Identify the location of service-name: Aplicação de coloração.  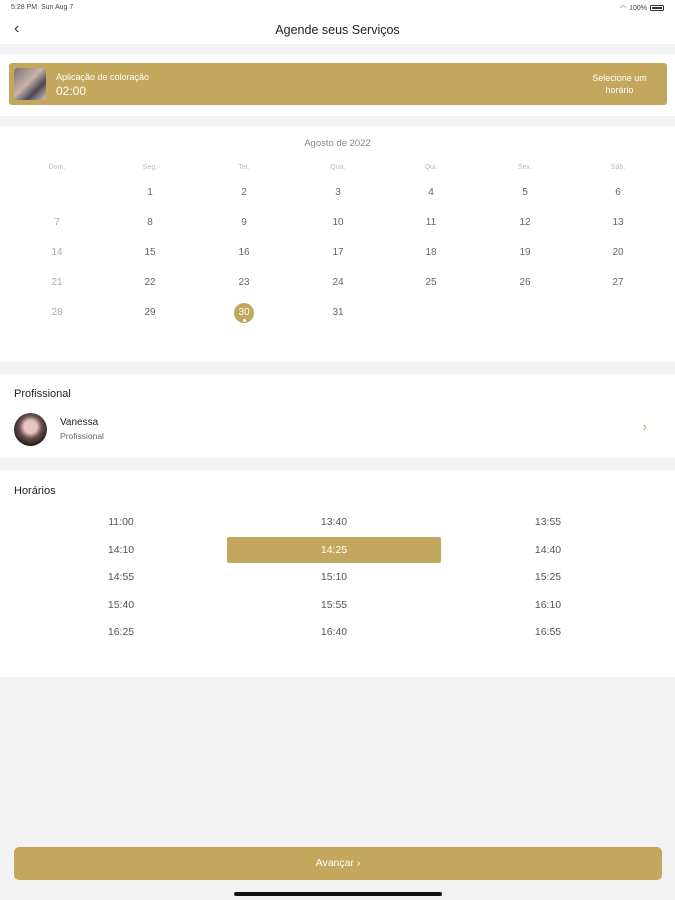
(103, 77).